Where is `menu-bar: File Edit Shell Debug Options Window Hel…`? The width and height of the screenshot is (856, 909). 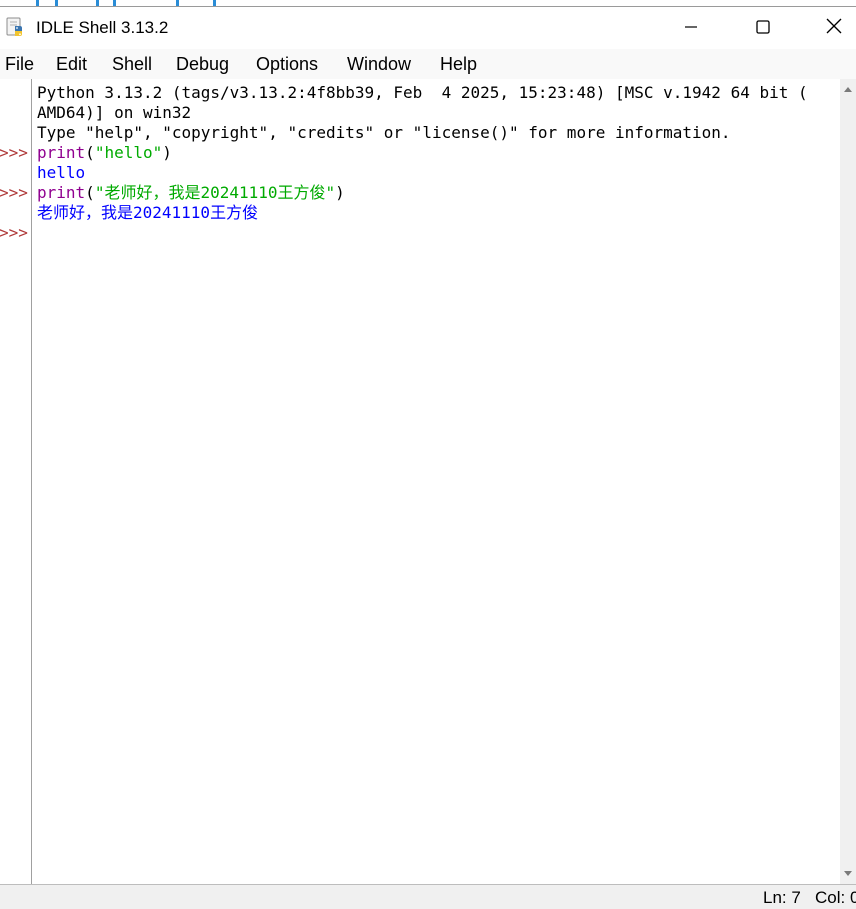
menu-bar: File Edit Shell Debug Options Window Hel… is located at coordinates (428, 64).